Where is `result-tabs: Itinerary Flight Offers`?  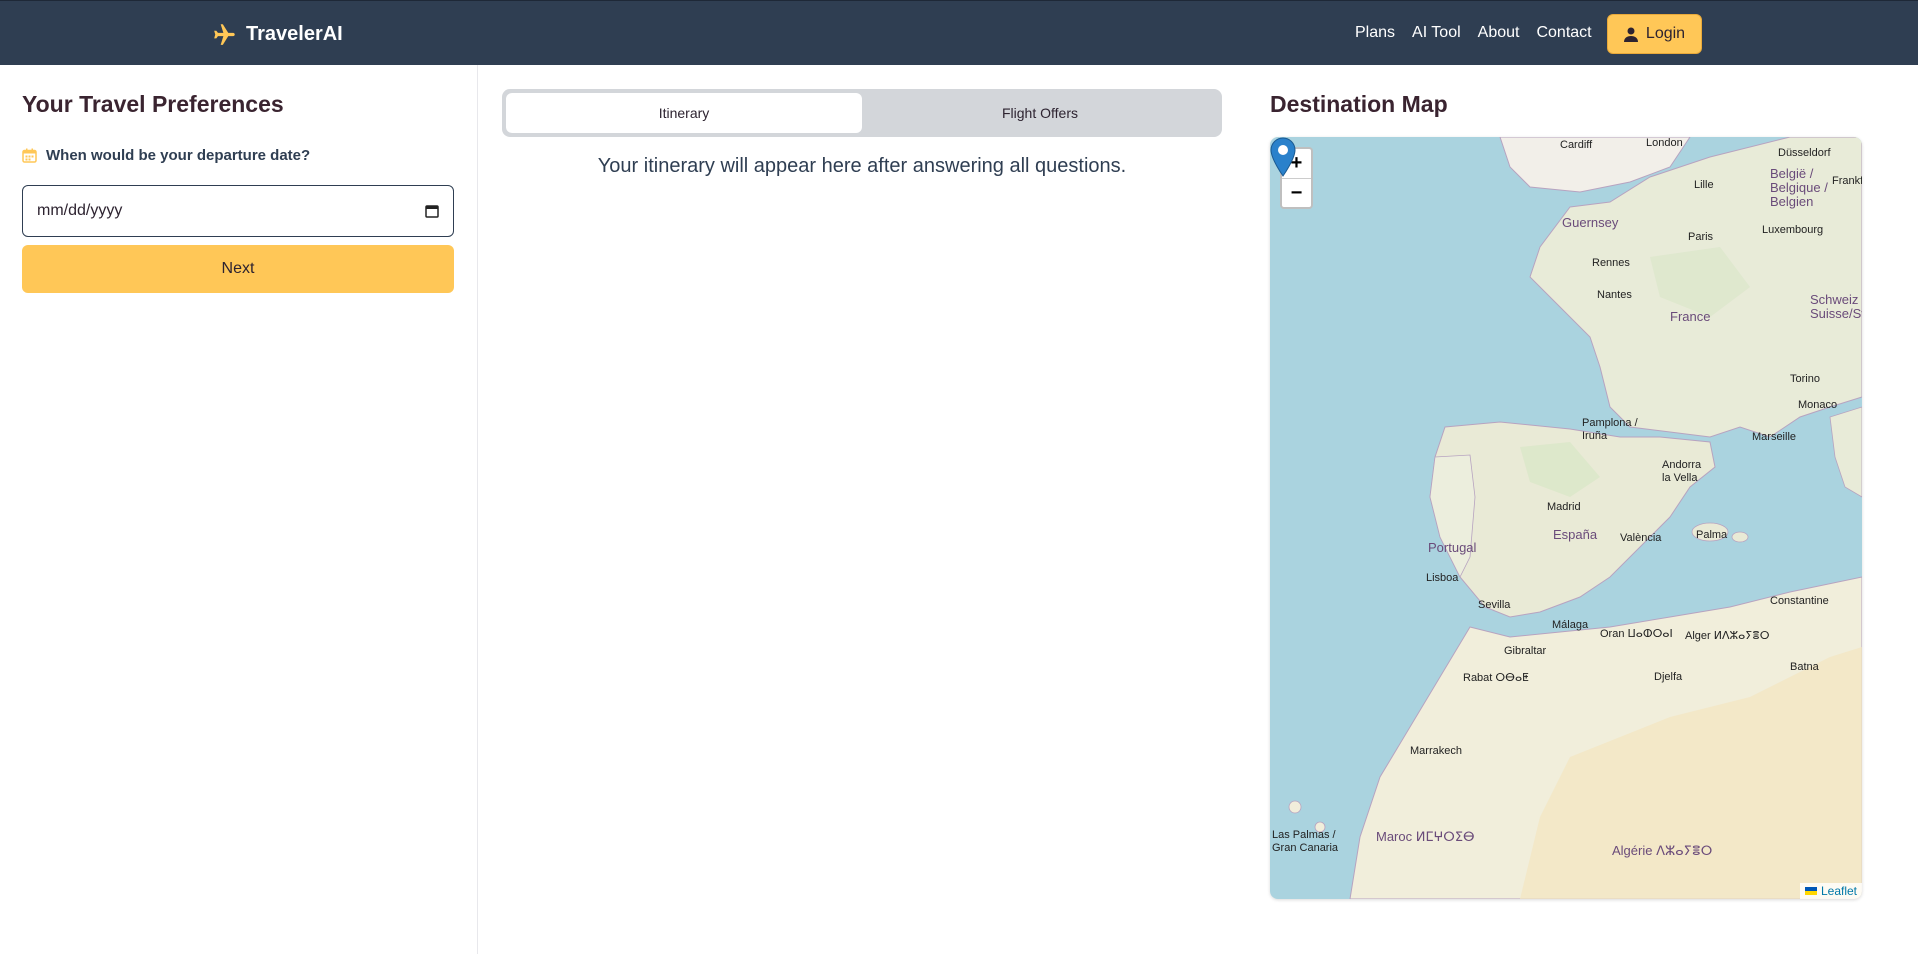
result-tabs: Itinerary Flight Offers is located at coordinates (862, 113).